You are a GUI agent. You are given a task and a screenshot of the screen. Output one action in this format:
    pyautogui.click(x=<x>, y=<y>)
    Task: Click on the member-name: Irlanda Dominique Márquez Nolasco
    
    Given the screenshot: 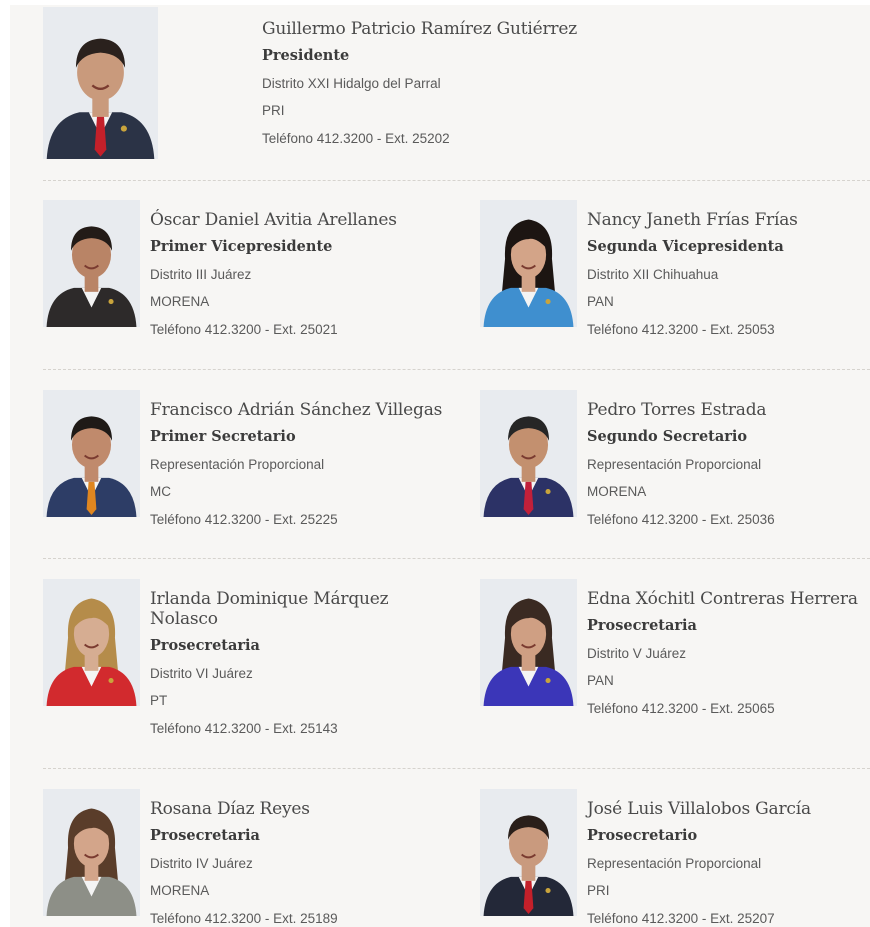 What is the action you would take?
    pyautogui.click(x=285, y=609)
    